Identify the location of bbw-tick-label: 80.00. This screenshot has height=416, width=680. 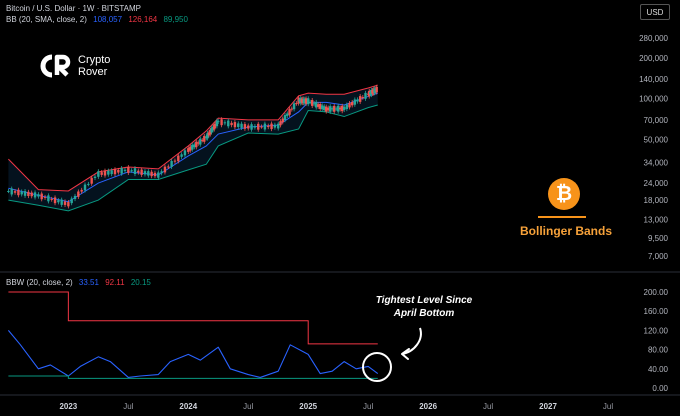
(658, 350).